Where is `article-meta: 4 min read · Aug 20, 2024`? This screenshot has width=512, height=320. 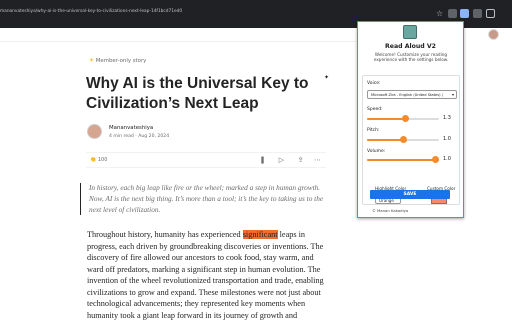 article-meta: 4 min read · Aug 20, 2024 is located at coordinates (139, 136).